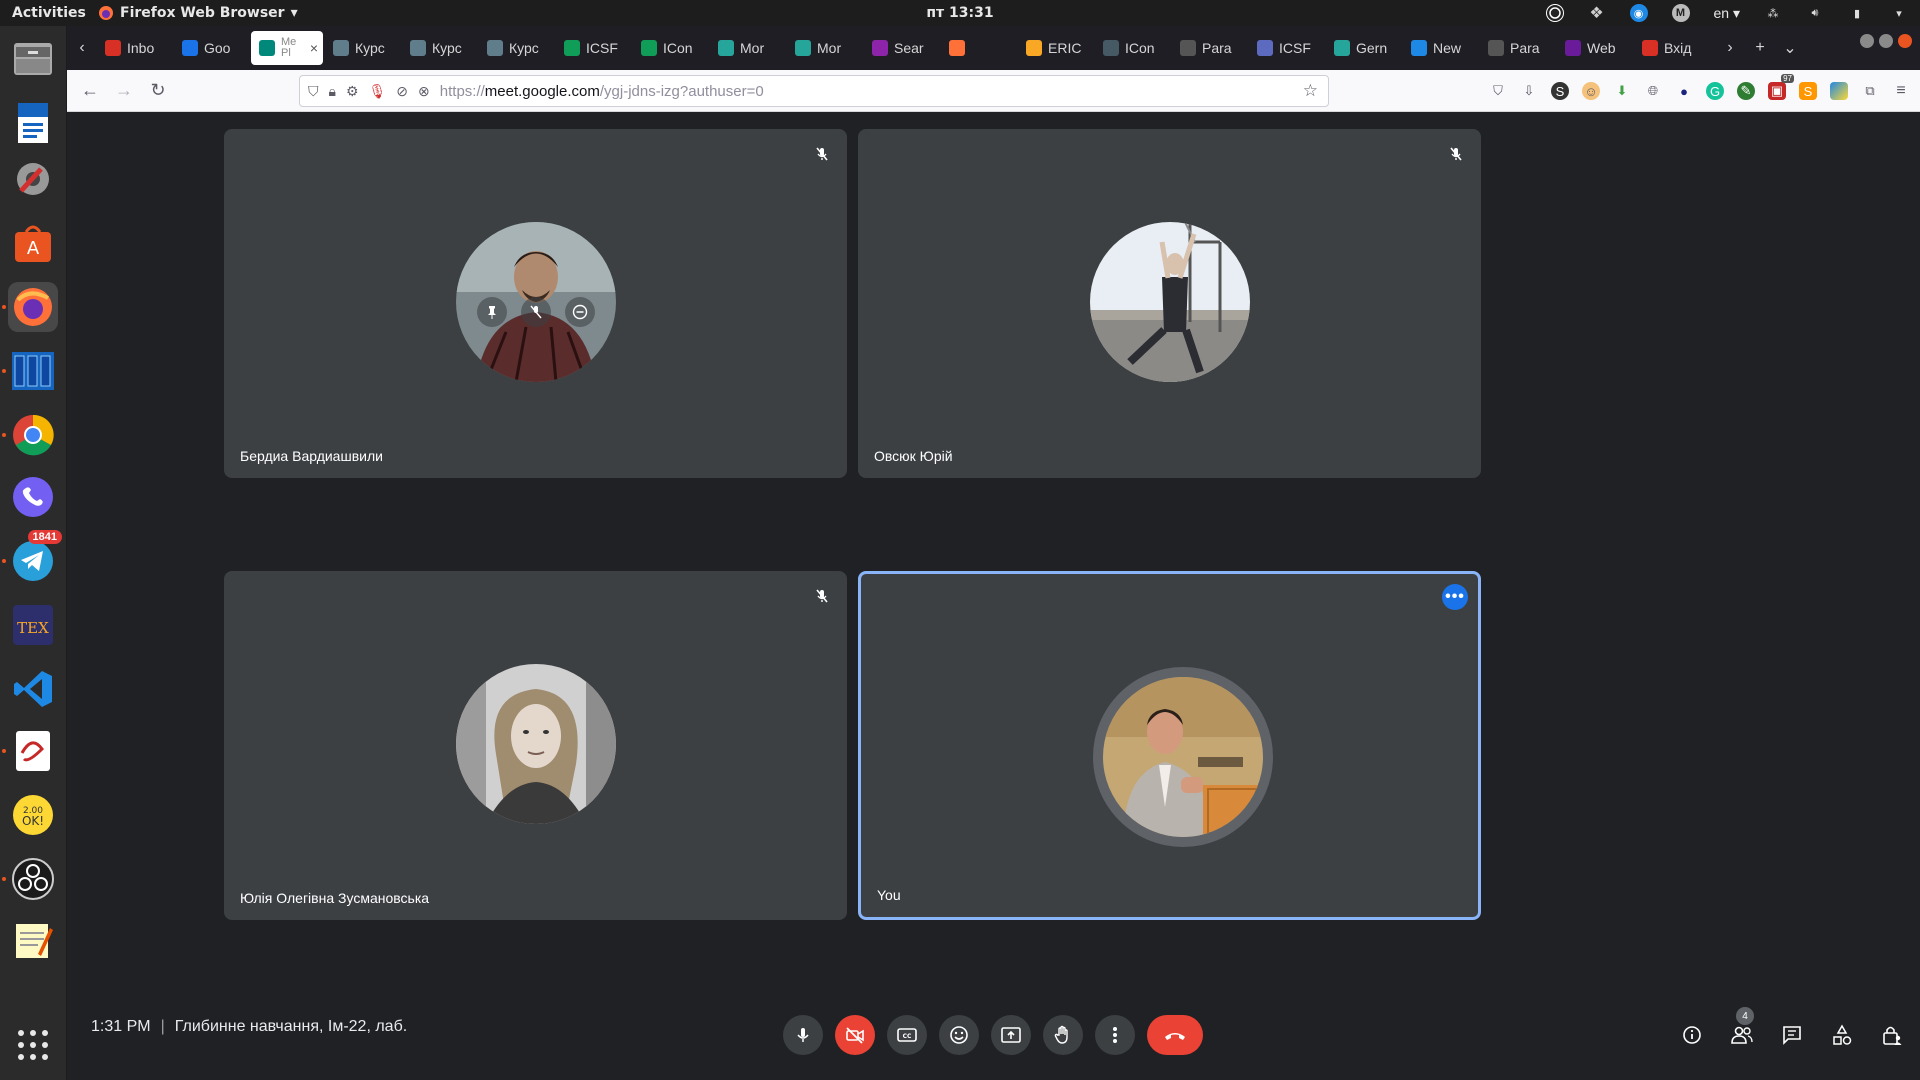 The image size is (1920, 1080). I want to click on people-button: 4, so click(1742, 1031).